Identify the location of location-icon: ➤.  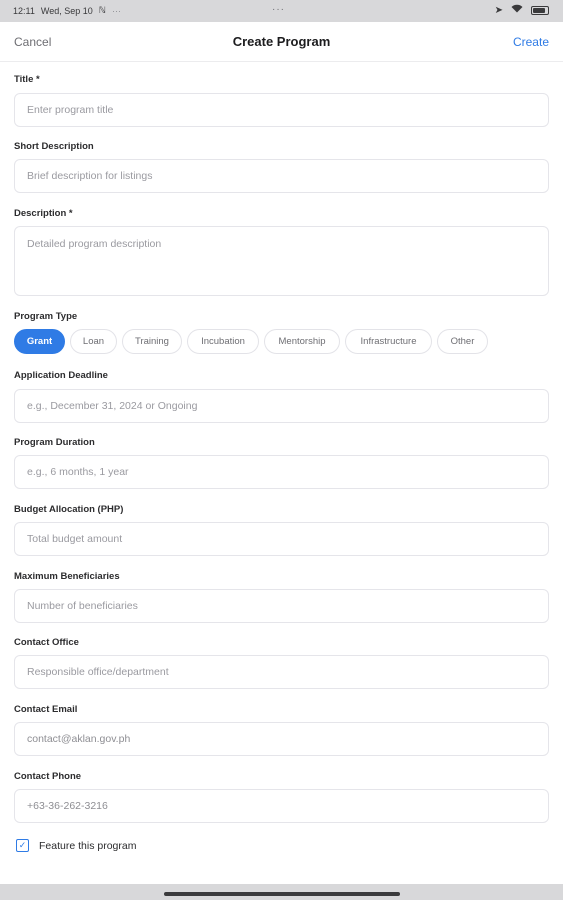
(498, 10).